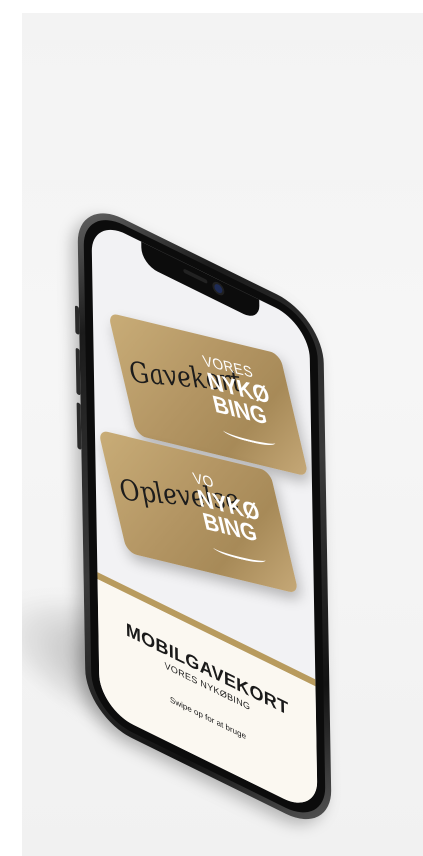  Describe the element at coordinates (195, 276) in the screenshot. I see `speaker-grille-icon` at that location.